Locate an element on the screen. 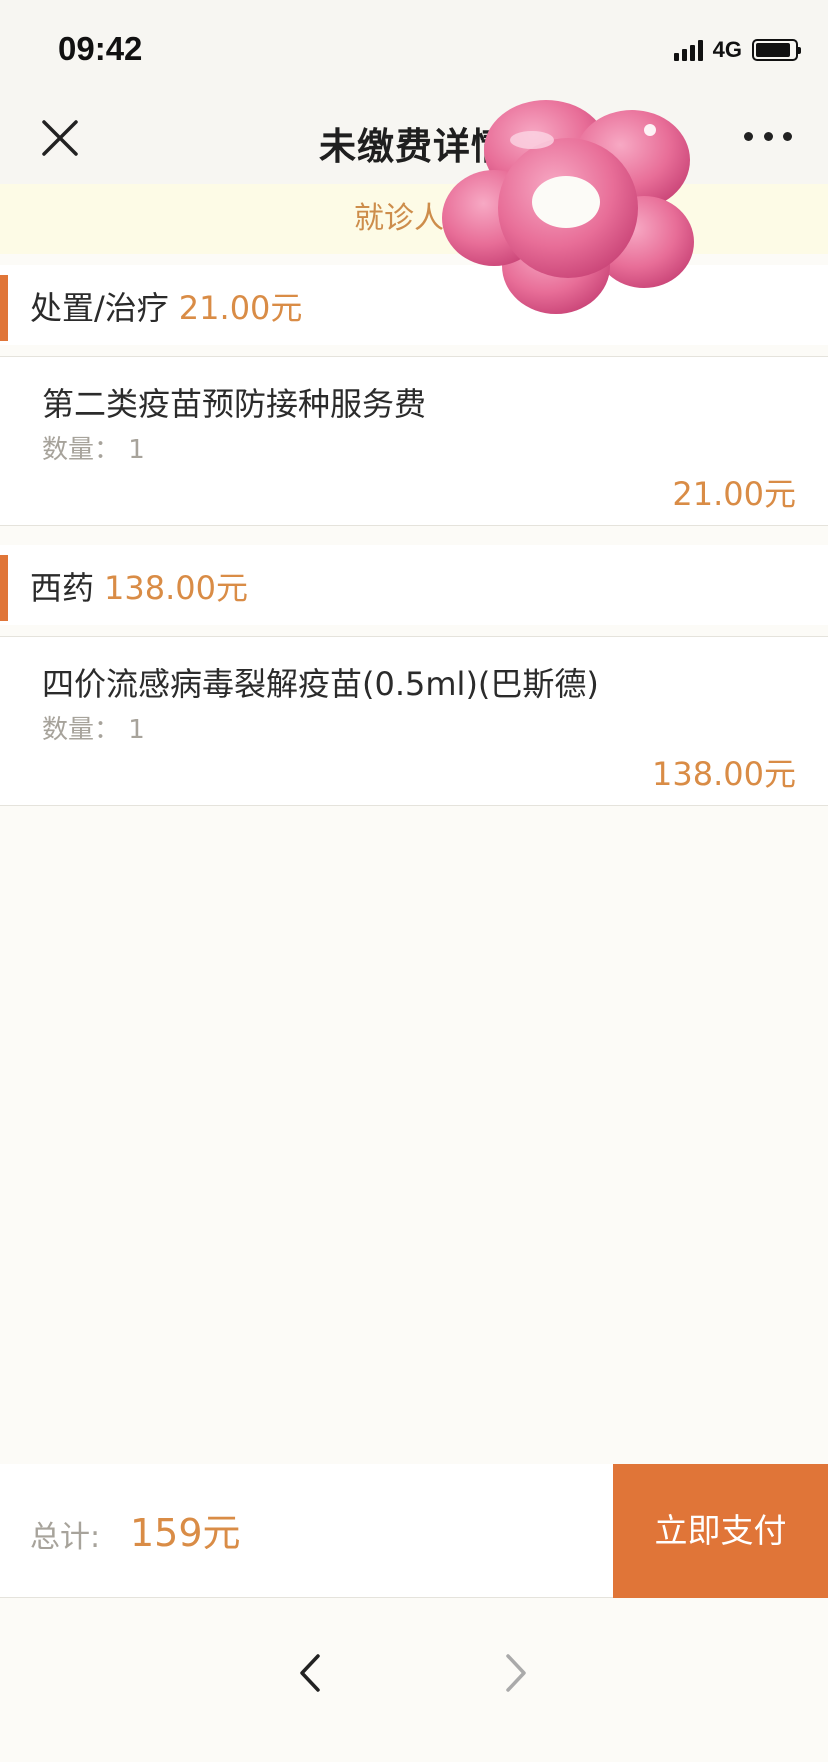 The height and width of the screenshot is (1762, 828). nav-bar: 未缴费详情 is located at coordinates (414, 140).